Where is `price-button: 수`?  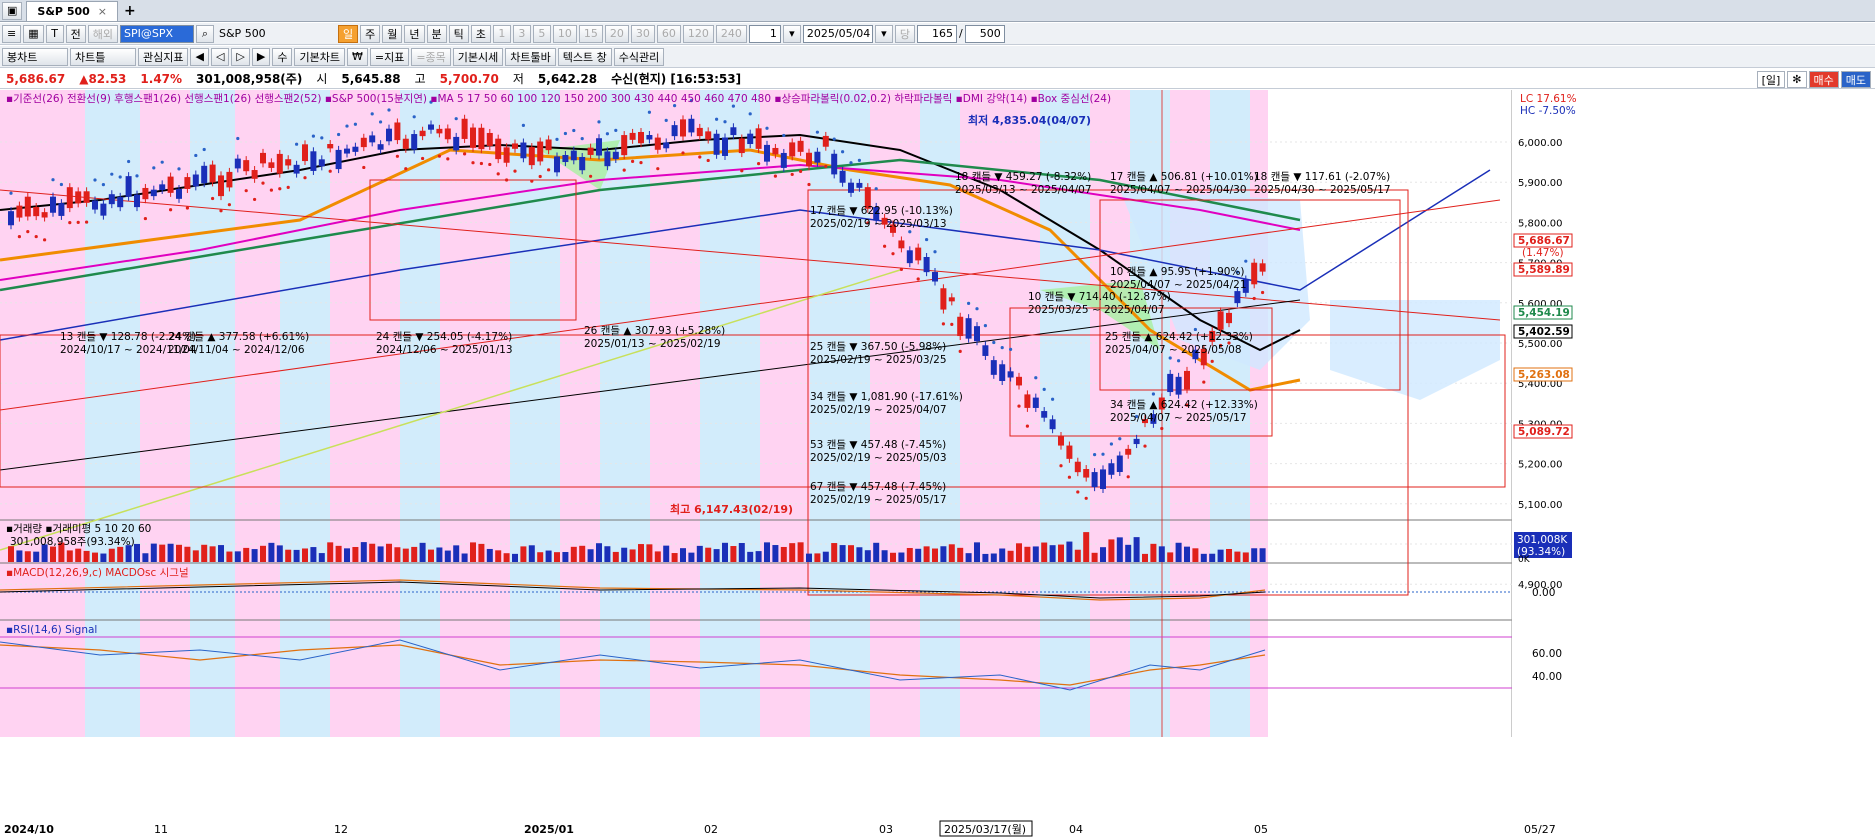
price-button: 수 is located at coordinates (282, 56).